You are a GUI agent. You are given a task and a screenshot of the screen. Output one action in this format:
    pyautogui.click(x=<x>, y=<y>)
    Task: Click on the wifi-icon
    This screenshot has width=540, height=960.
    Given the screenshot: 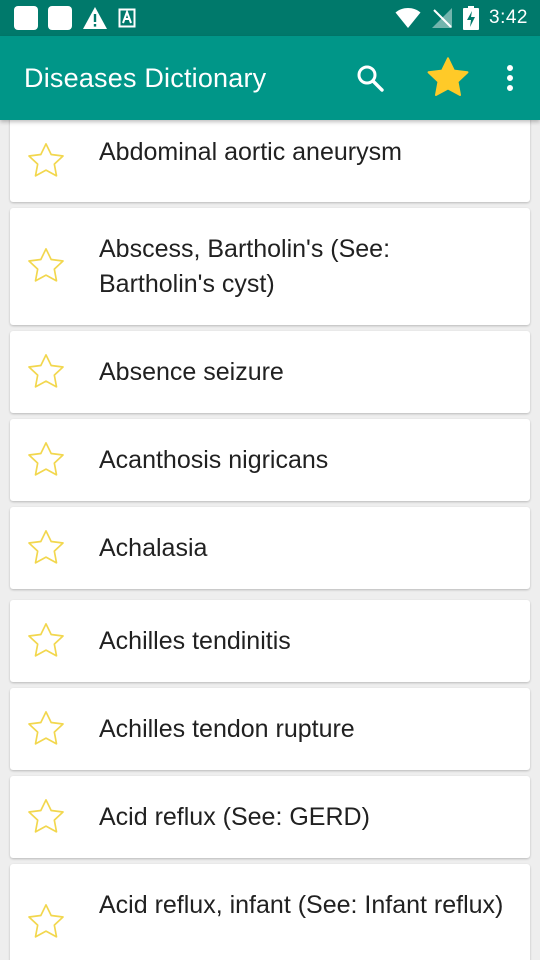 What is the action you would take?
    pyautogui.click(x=408, y=18)
    